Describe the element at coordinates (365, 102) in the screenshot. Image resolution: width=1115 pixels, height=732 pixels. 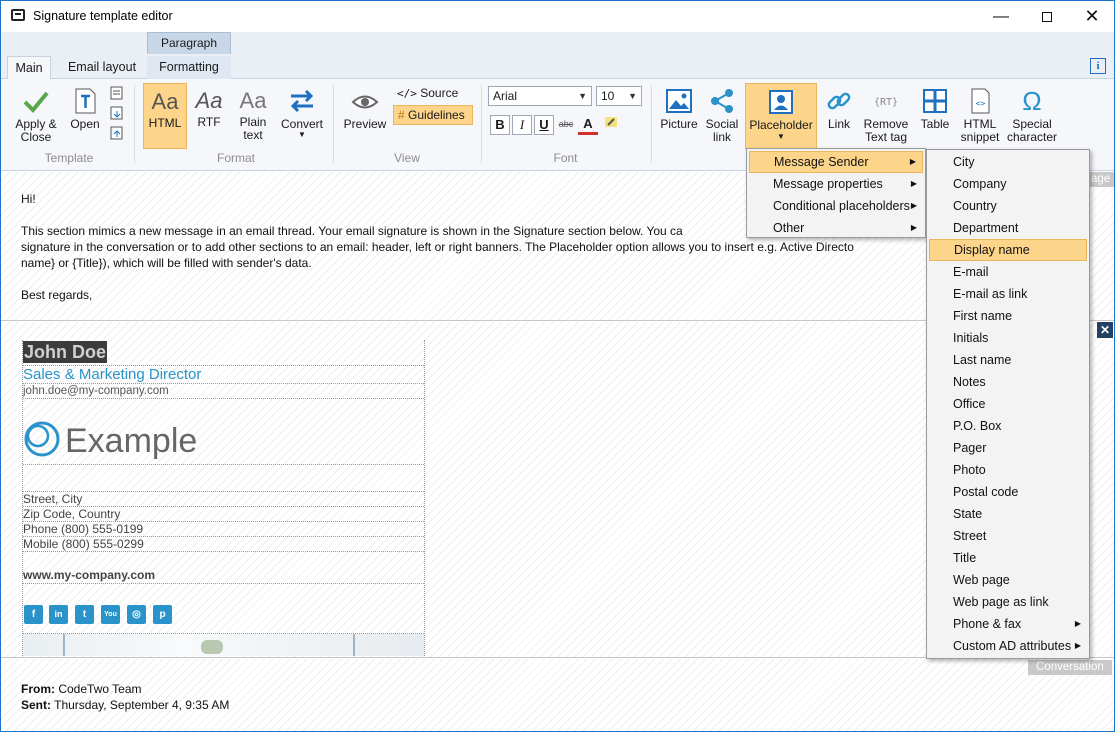
I see `eye-icon` at that location.